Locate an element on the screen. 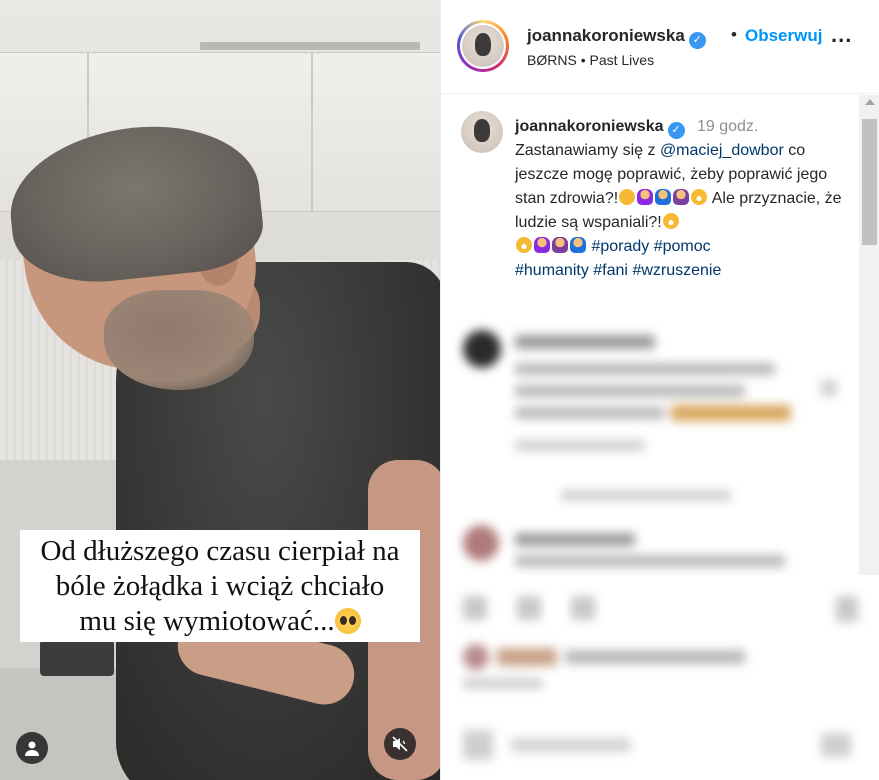 This screenshot has height=780, width=879. profile-avatar is located at coordinates (483, 46).